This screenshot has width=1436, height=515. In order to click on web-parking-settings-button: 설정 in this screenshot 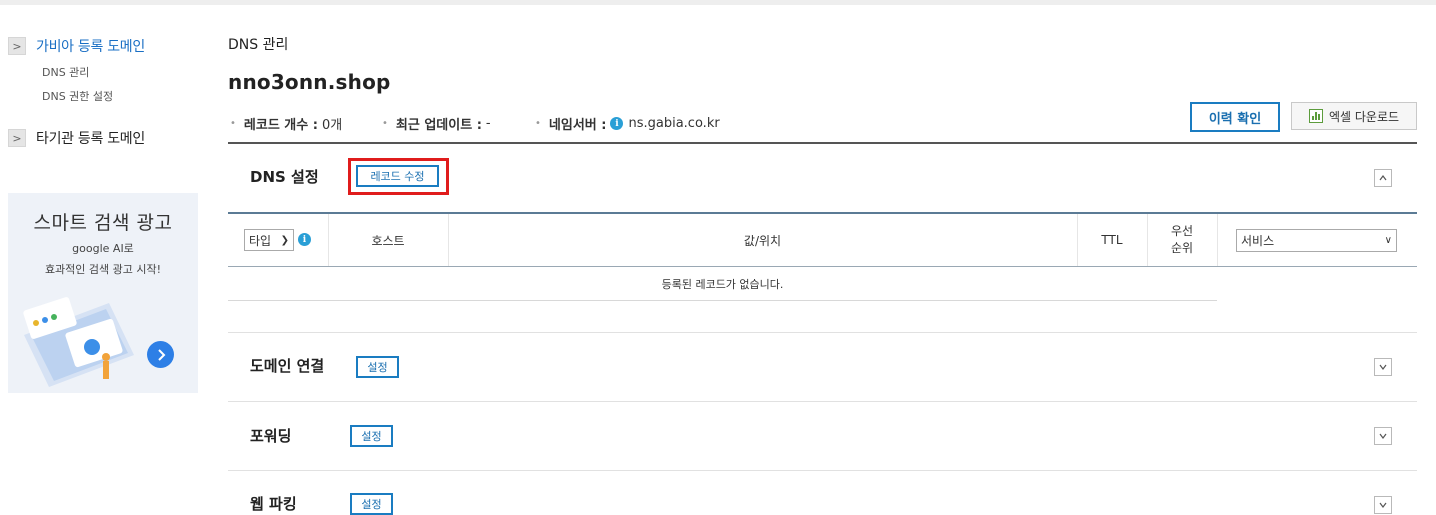, I will do `click(371, 504)`.